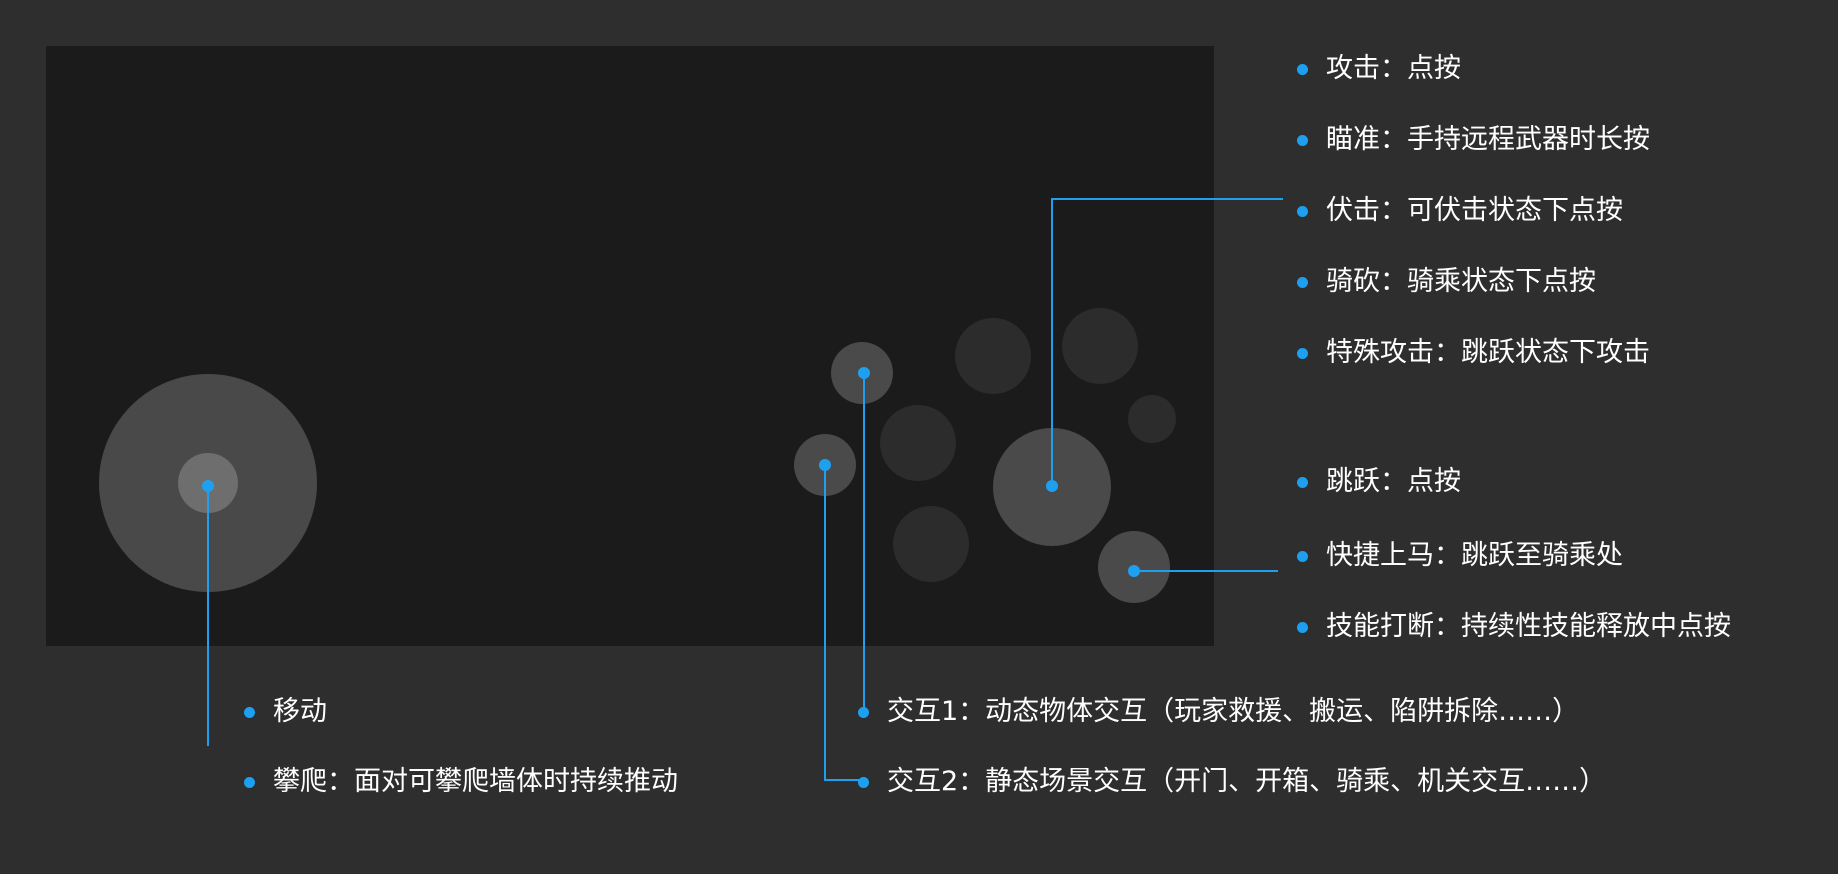 The image size is (1838, 874). I want to click on label-skill-interrupt: 技能打断：持续性技能释放中点按, so click(1514, 627).